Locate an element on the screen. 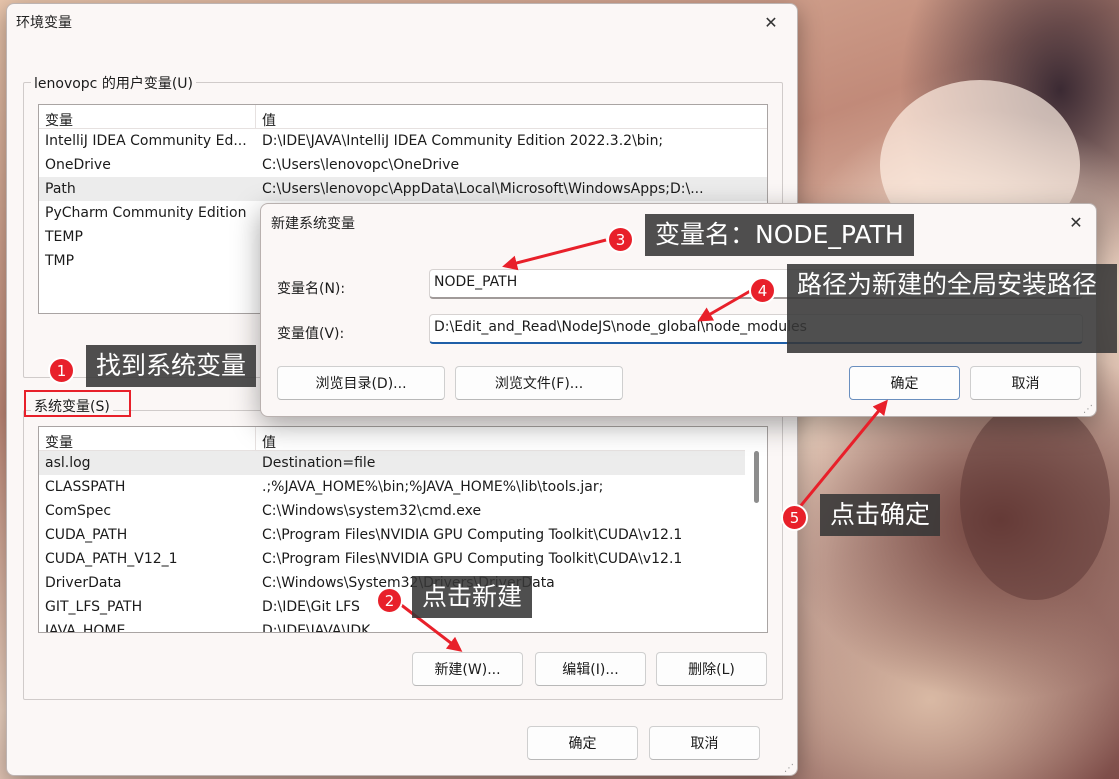 The width and height of the screenshot is (1119, 779). var-name: CUDA_PATH_V12_1 is located at coordinates (111, 559).